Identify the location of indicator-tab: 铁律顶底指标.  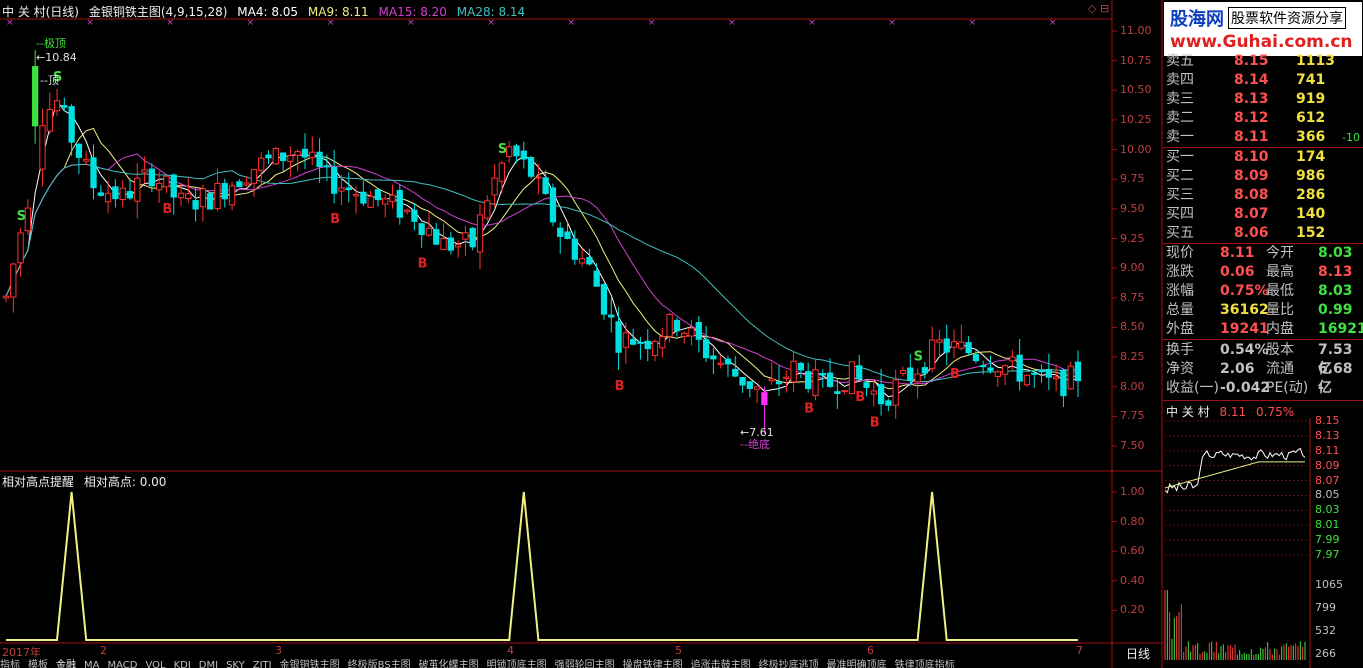
(925, 664).